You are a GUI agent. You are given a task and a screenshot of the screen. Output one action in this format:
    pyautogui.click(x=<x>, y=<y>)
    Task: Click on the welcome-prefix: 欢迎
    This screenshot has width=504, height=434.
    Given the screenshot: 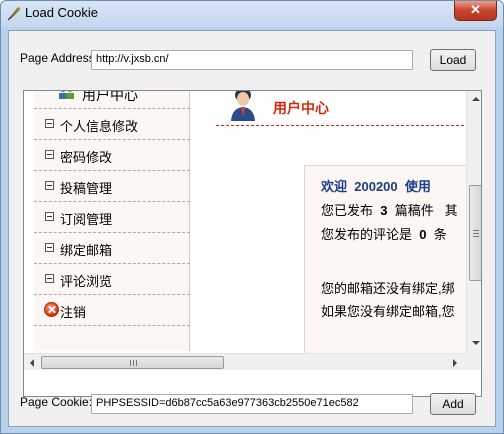 What is the action you would take?
    pyautogui.click(x=334, y=186)
    